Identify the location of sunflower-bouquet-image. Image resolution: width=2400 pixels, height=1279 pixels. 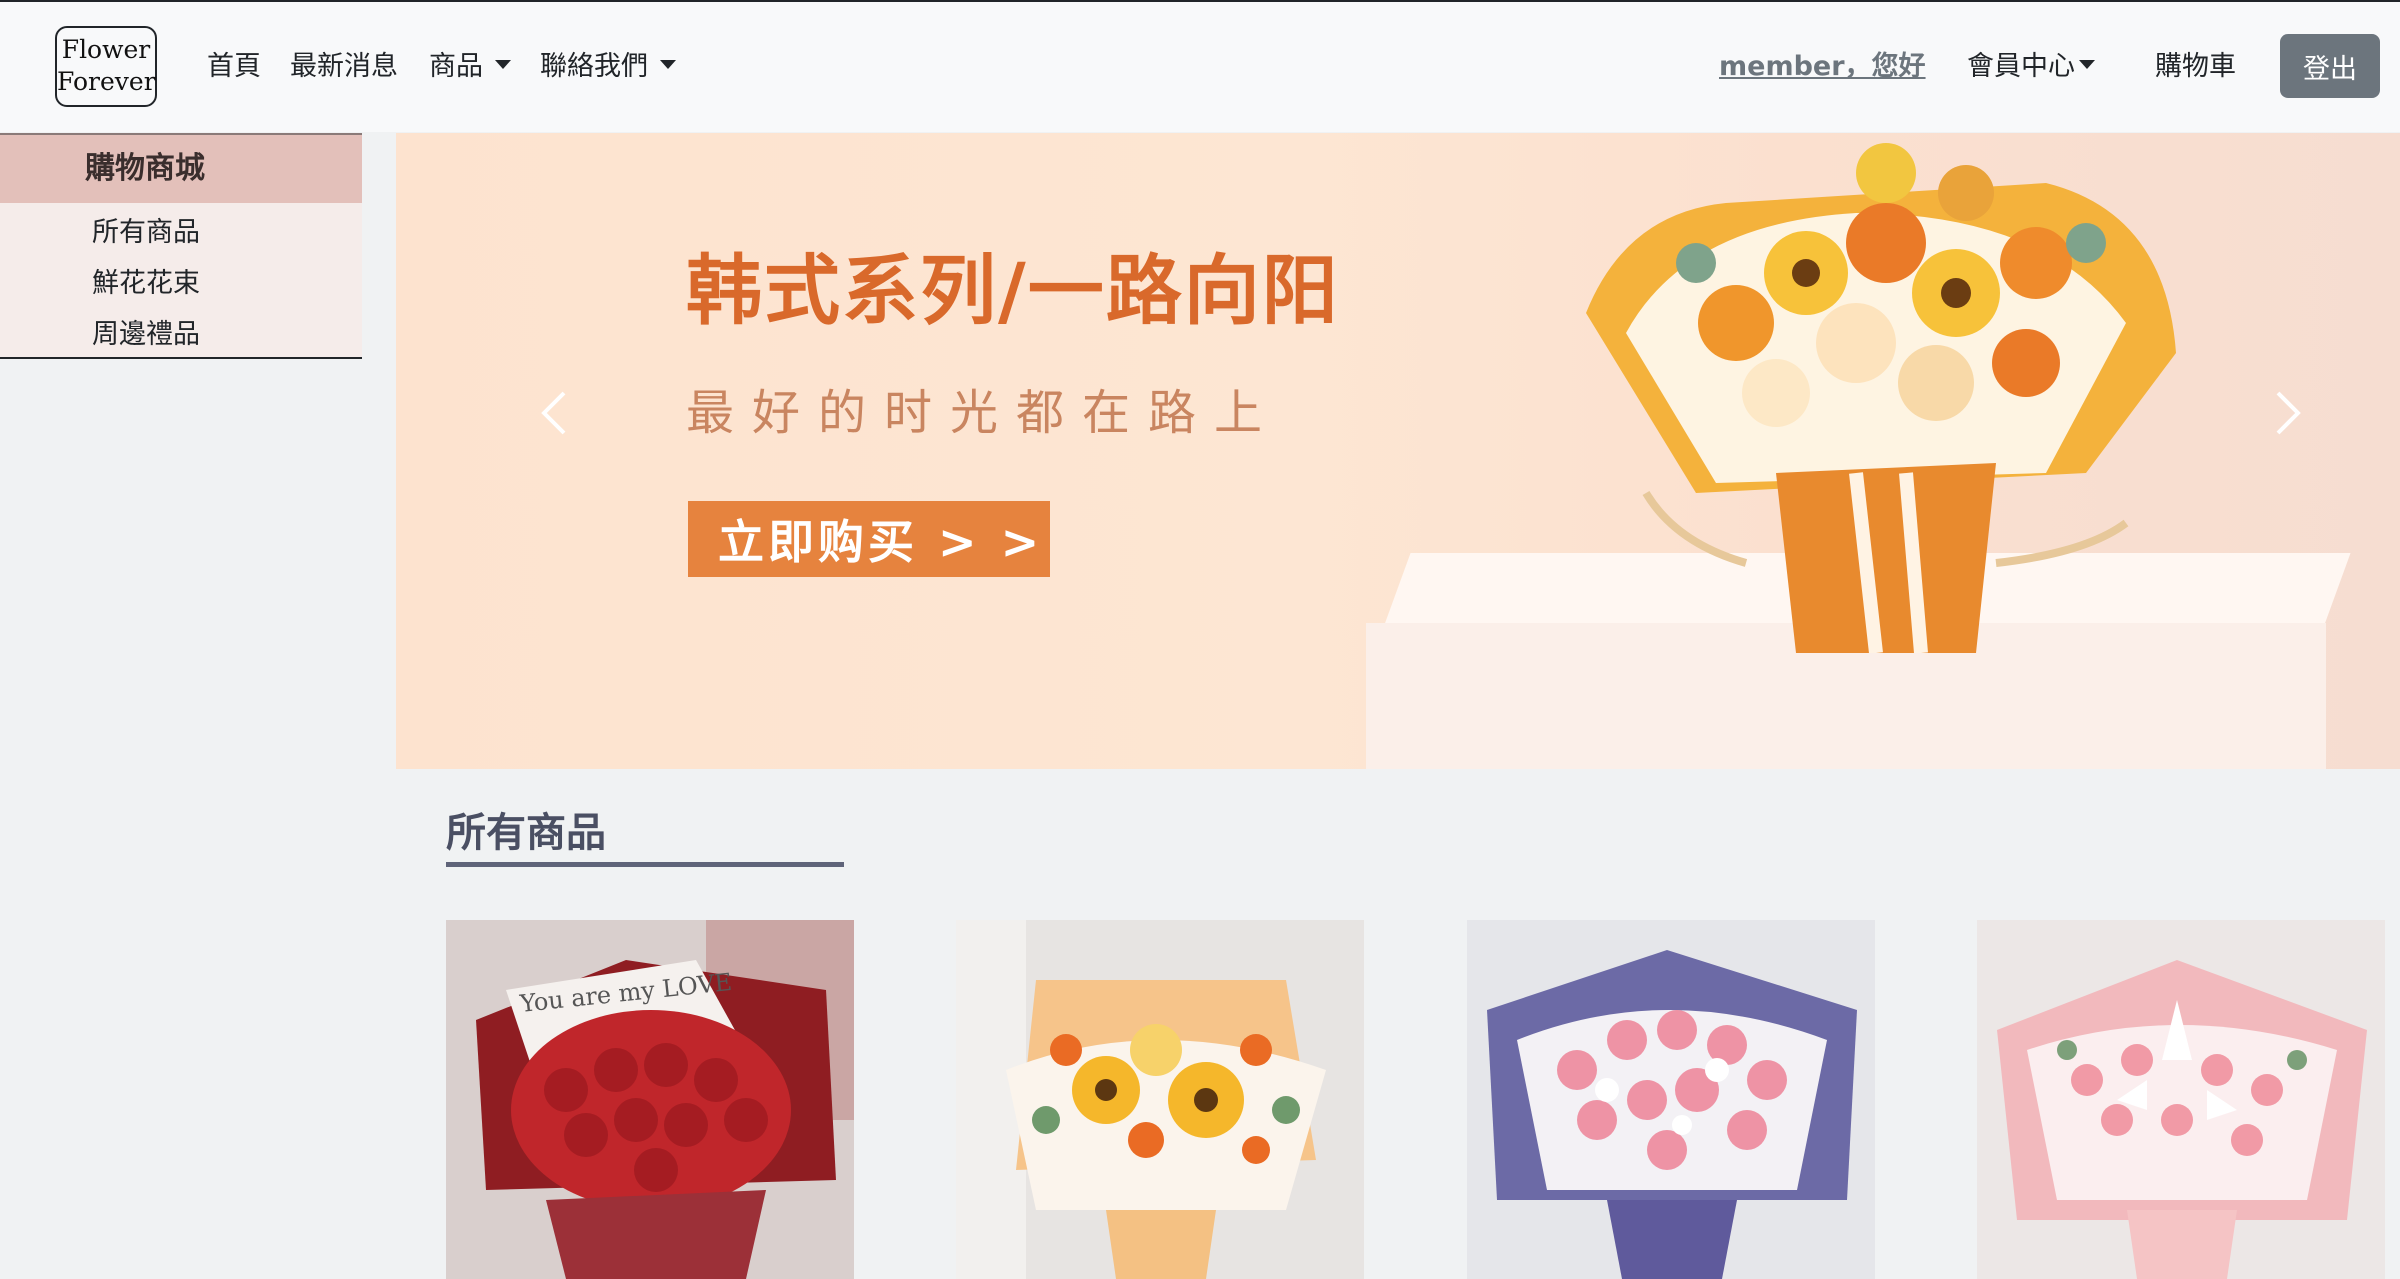
(1881, 398).